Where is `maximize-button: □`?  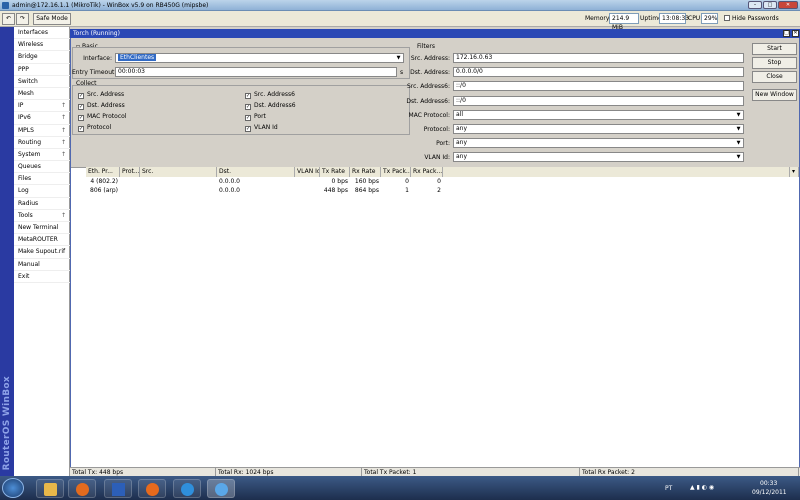 maximize-button: □ is located at coordinates (770, 5).